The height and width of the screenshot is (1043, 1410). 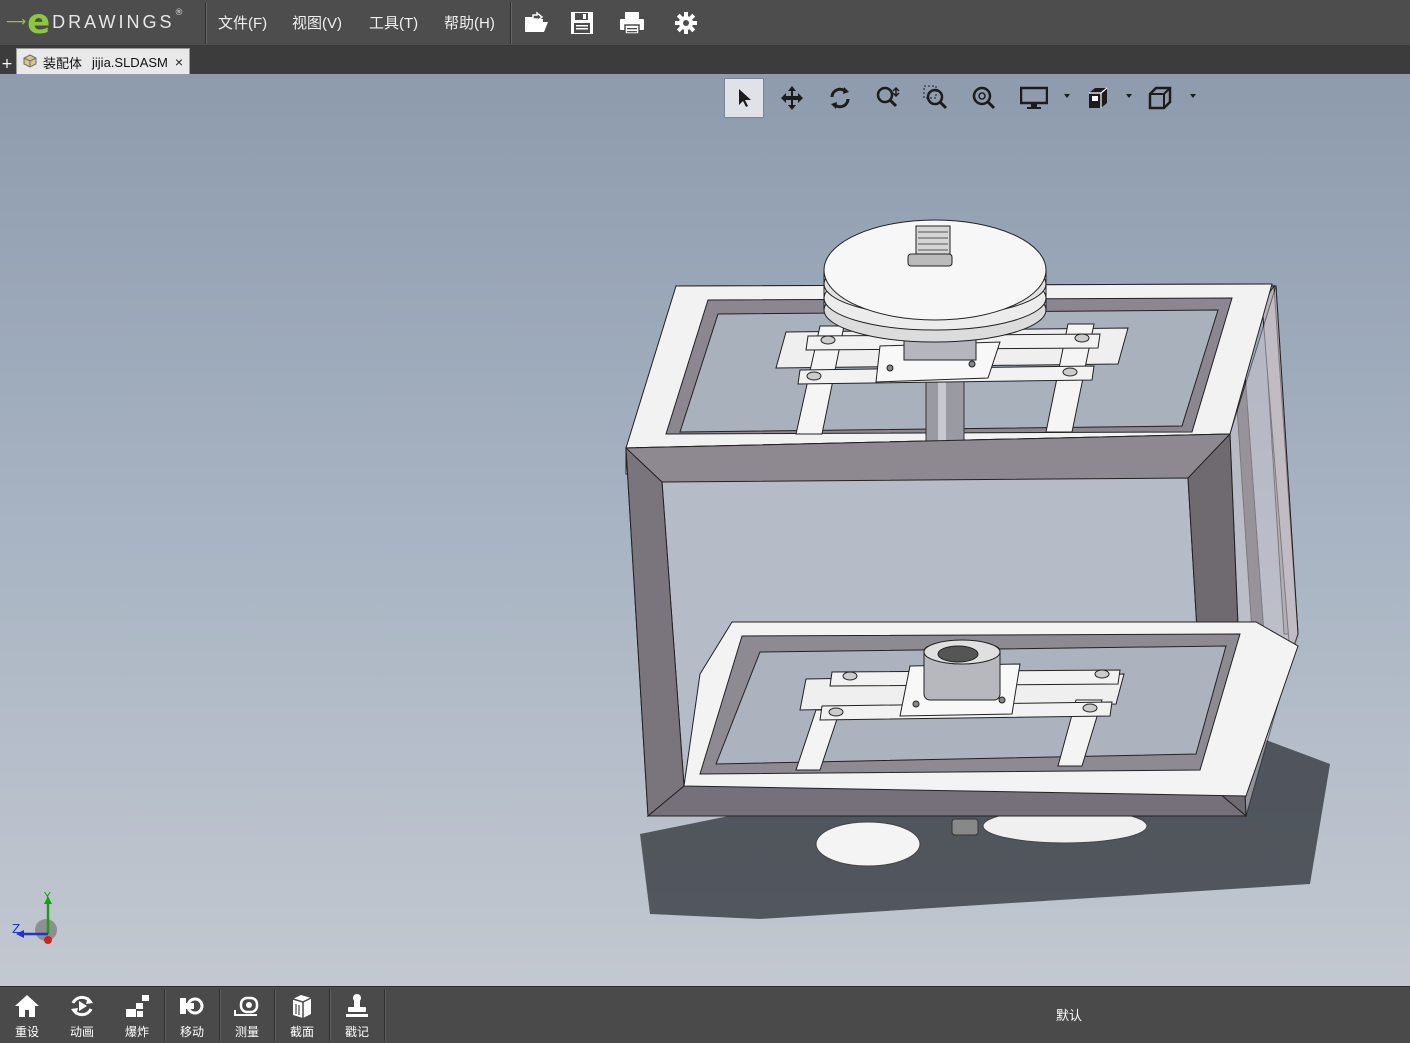 What do you see at coordinates (705, 60) in the screenshot?
I see `tab-row: + 装配体 jijia.SLDASM ×` at bounding box center [705, 60].